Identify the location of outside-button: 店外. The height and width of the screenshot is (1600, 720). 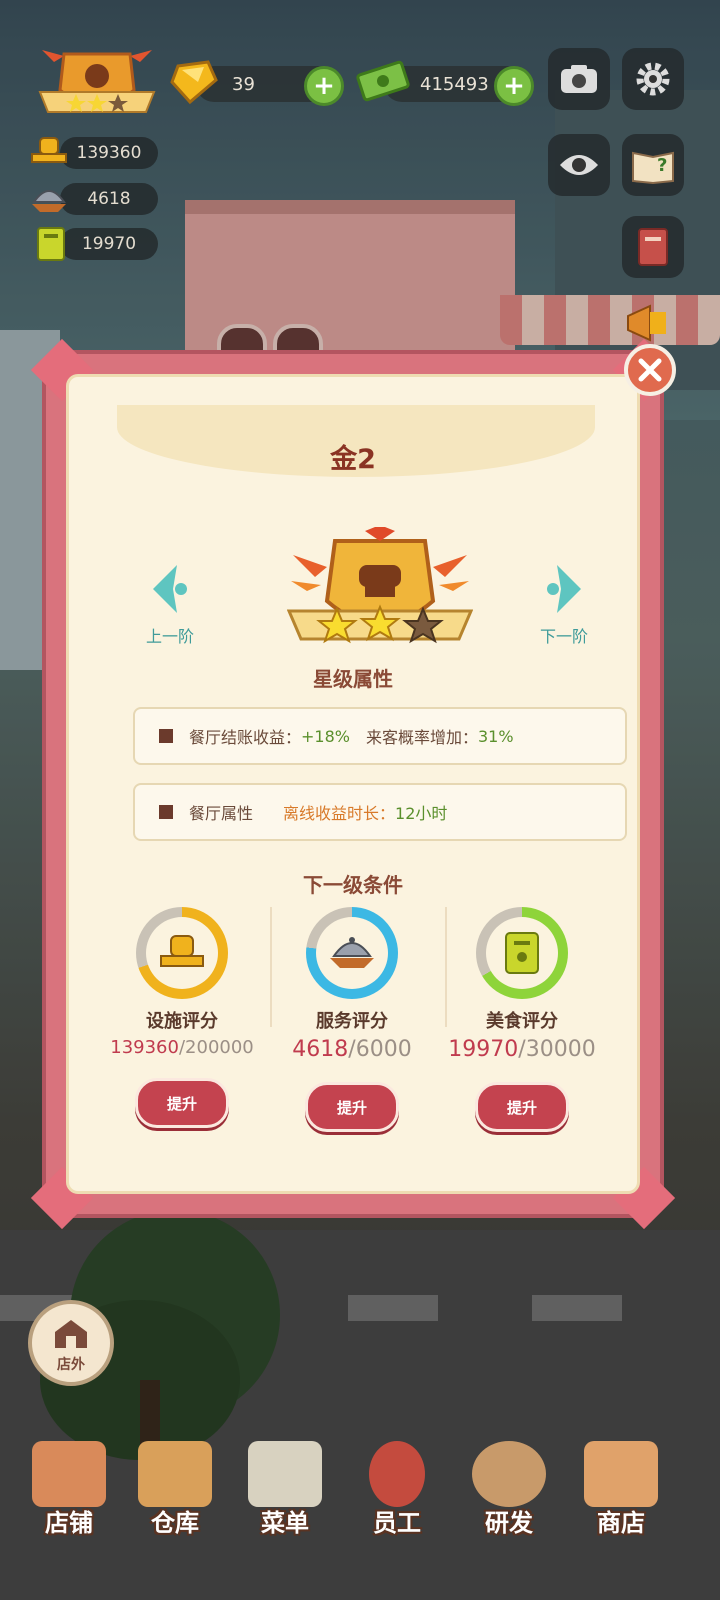
(71, 1343).